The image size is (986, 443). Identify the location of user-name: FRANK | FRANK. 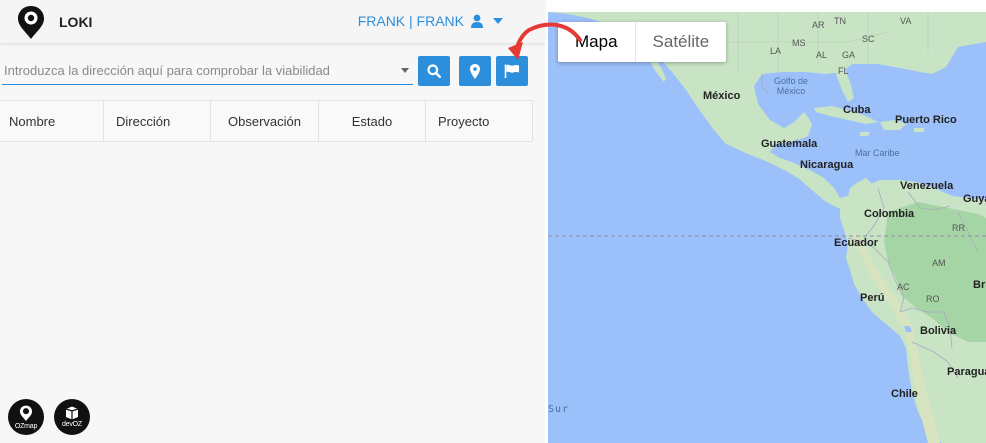
(411, 21).